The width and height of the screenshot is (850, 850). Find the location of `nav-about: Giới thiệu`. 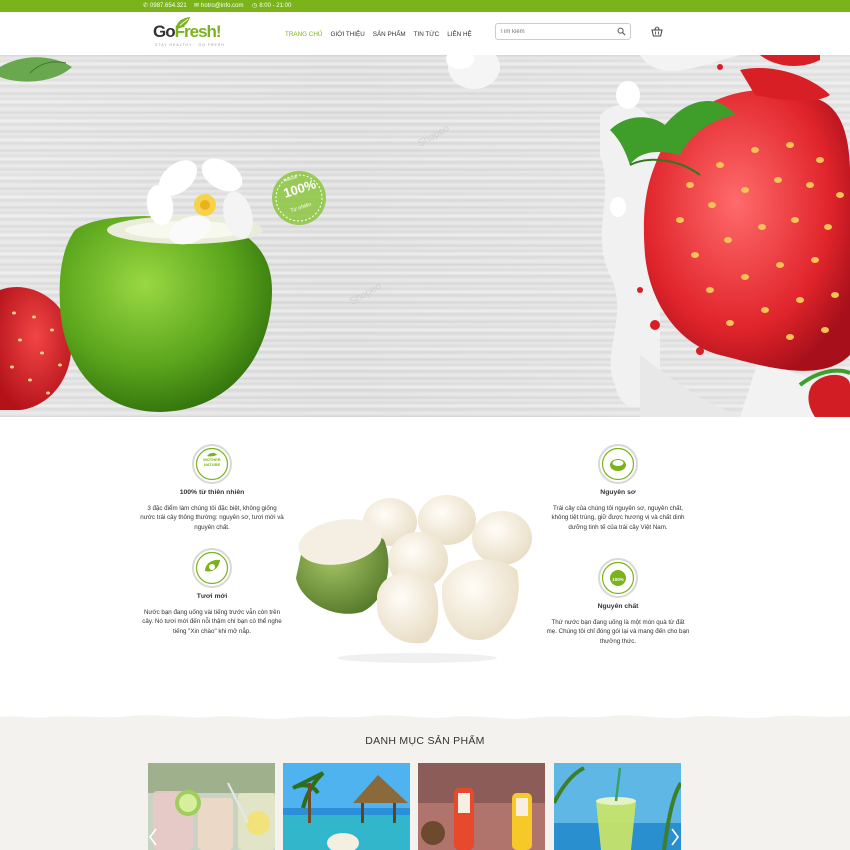

nav-about: Giới thiệu is located at coordinates (347, 34).